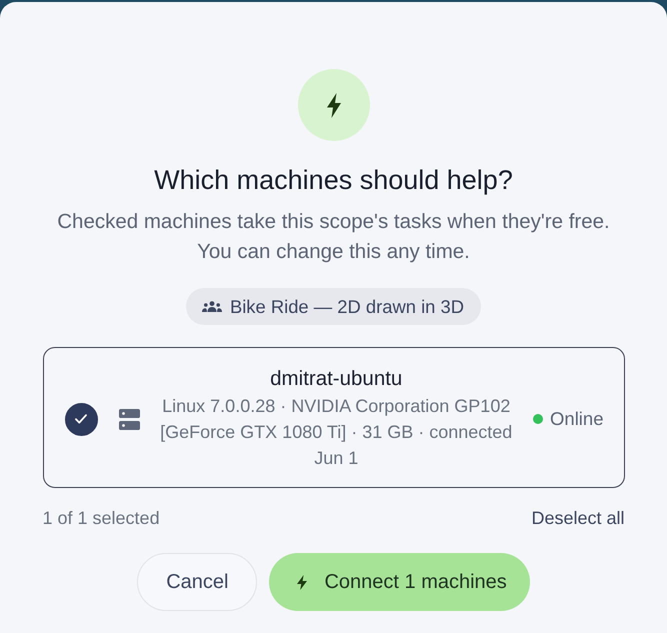  I want to click on deselect-all-link: Deselect all, so click(577, 518).